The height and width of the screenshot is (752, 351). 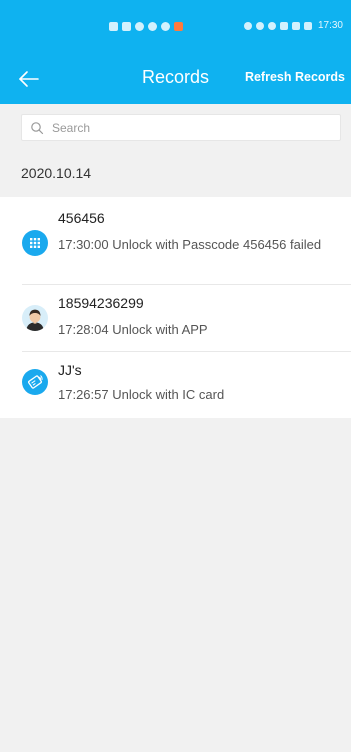 I want to click on eye-icon, so click(x=259, y=25).